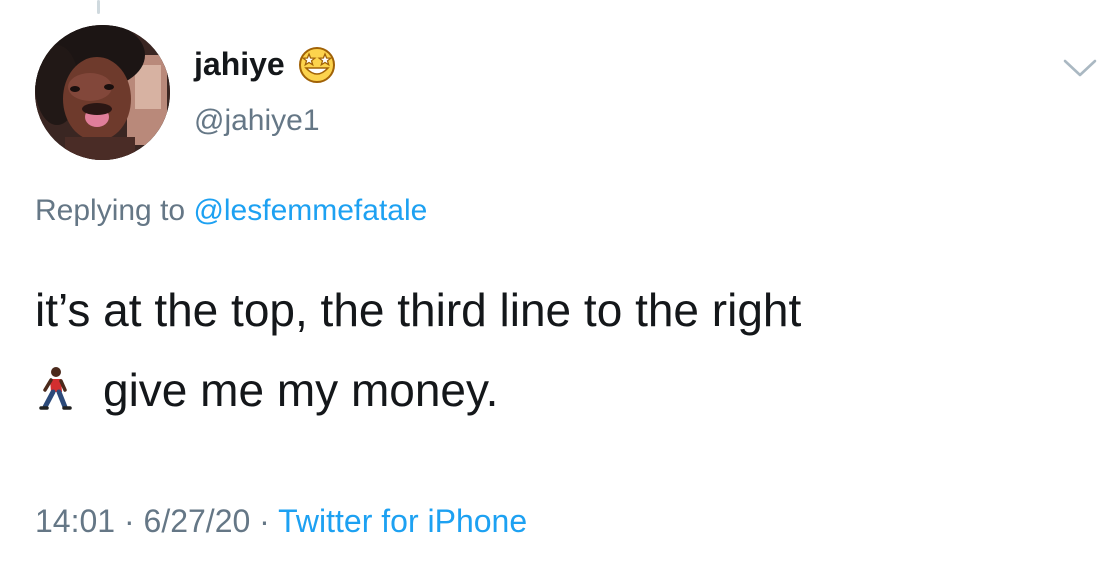 This screenshot has width=1120, height=577. I want to click on author-handle: @jahiye1, so click(257, 121).